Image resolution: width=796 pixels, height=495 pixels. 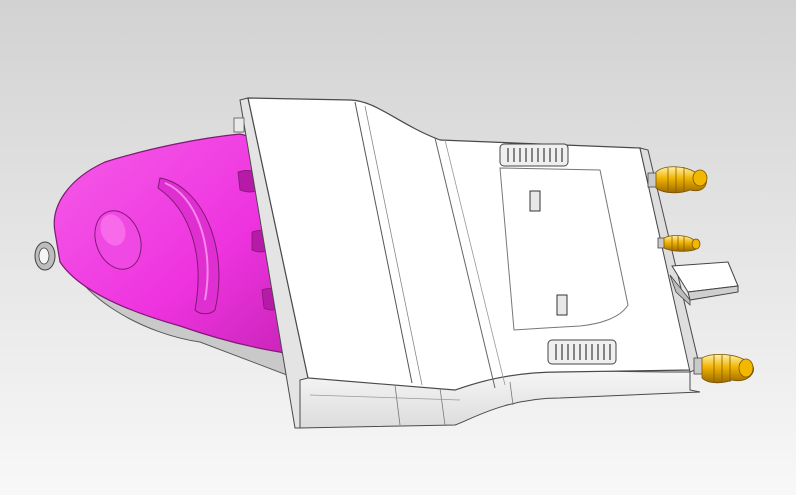 I want to click on grip-ridge-top, so click(x=534, y=155).